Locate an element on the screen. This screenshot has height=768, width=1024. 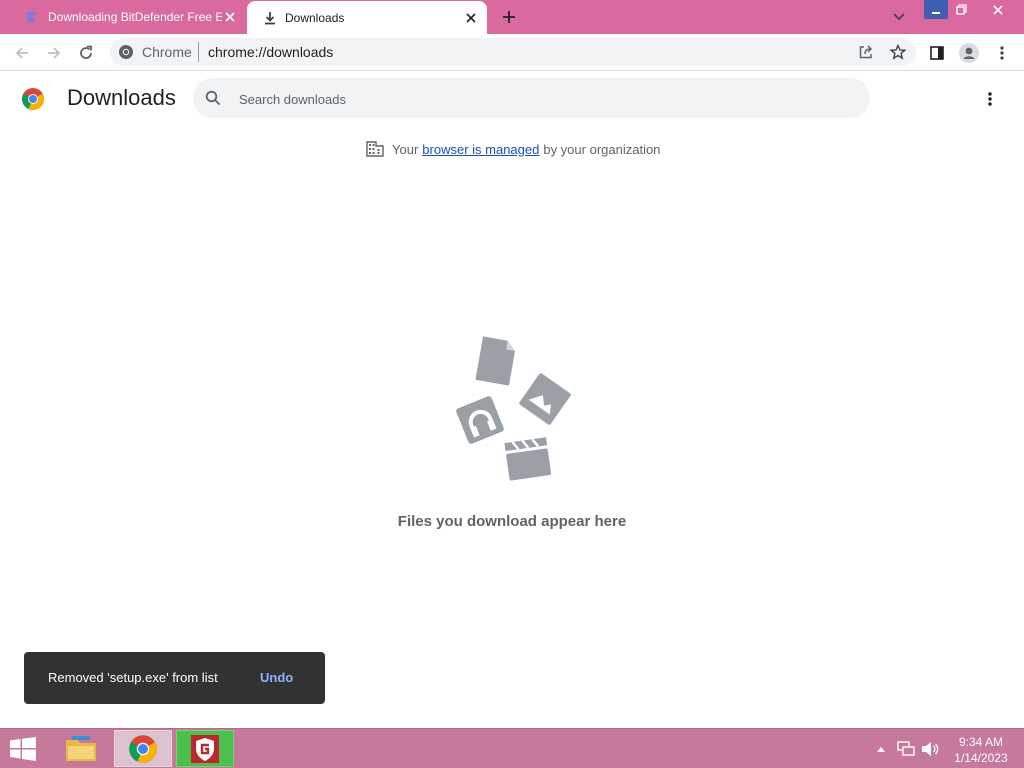
managed-prefix: Your is located at coordinates (405, 149).